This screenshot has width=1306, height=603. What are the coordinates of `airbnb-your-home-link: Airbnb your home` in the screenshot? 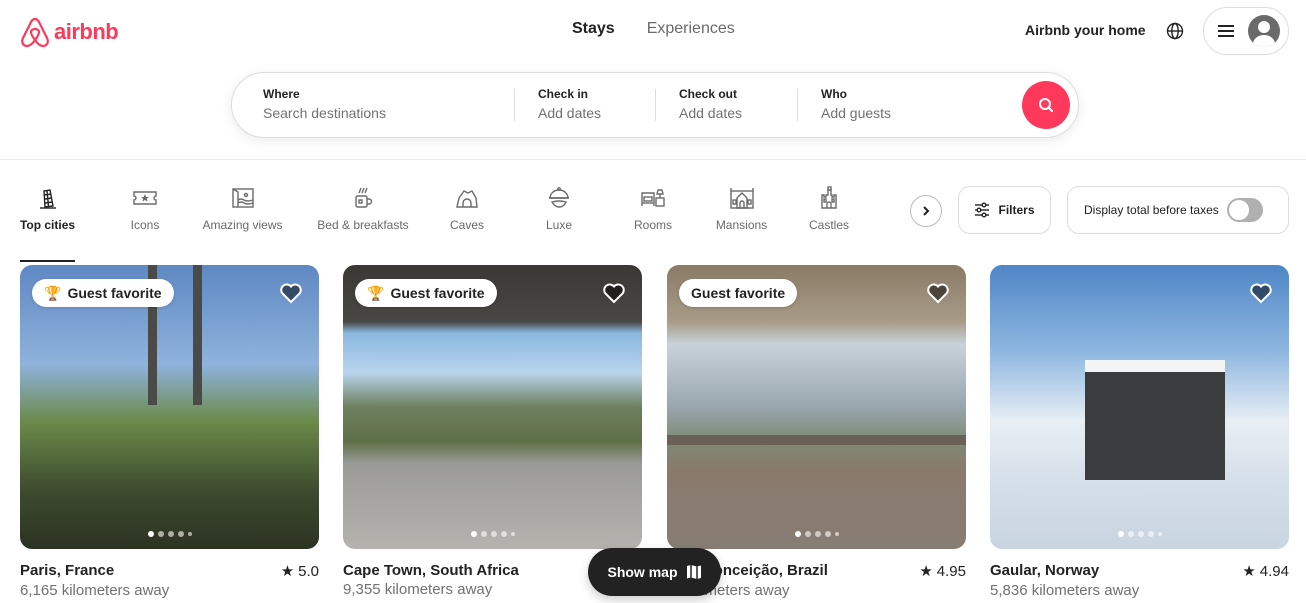 It's located at (1085, 30).